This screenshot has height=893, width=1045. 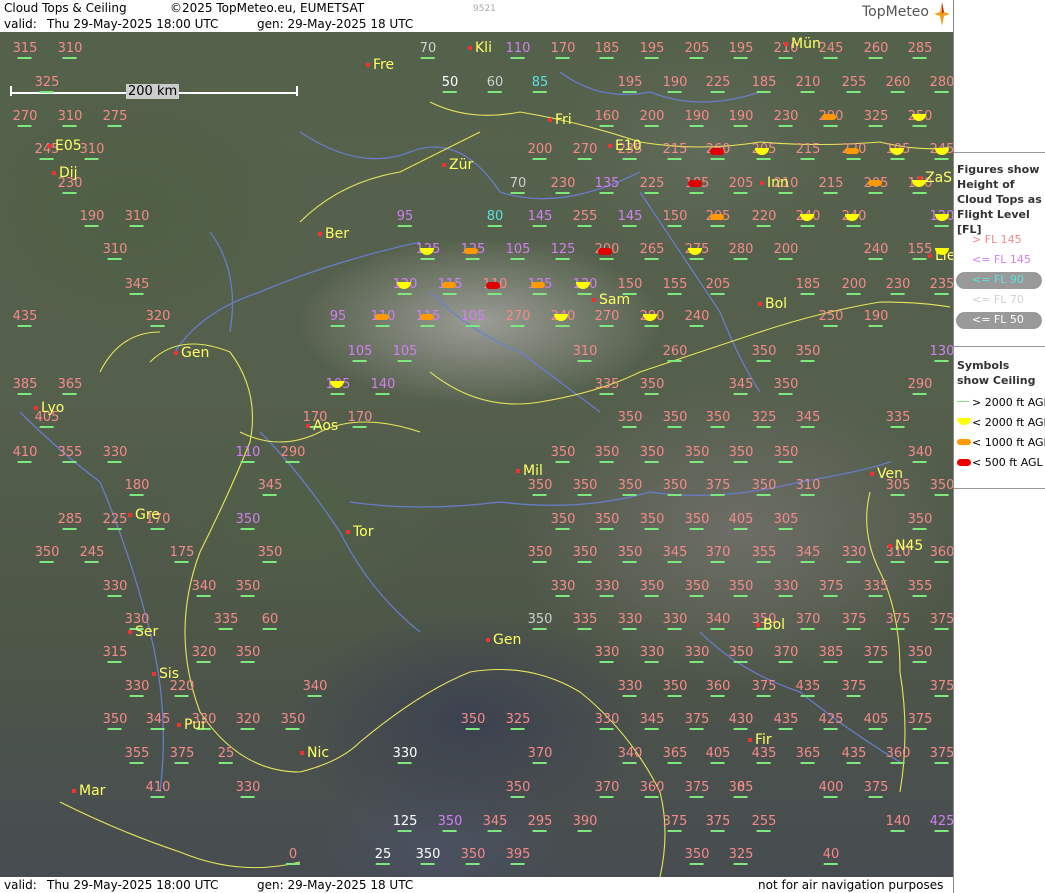 What do you see at coordinates (997, 239) in the screenshot?
I see `legend-fl-gt145: > FL 145` at bounding box center [997, 239].